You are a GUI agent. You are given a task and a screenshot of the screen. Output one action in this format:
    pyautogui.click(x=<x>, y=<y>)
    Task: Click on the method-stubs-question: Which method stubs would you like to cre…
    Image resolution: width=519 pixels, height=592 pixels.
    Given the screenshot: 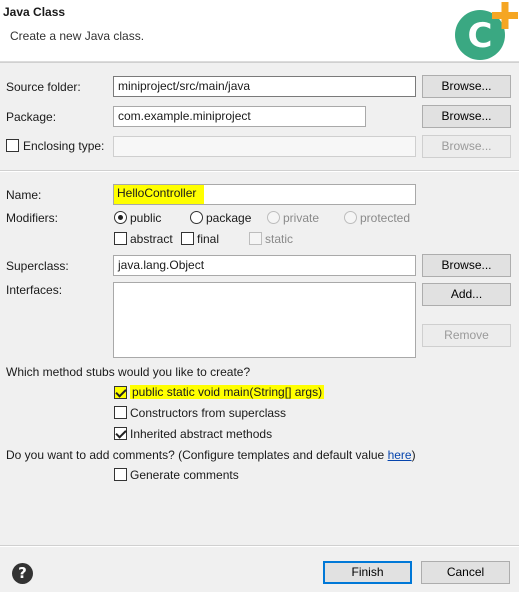 What is the action you would take?
    pyautogui.click(x=128, y=372)
    